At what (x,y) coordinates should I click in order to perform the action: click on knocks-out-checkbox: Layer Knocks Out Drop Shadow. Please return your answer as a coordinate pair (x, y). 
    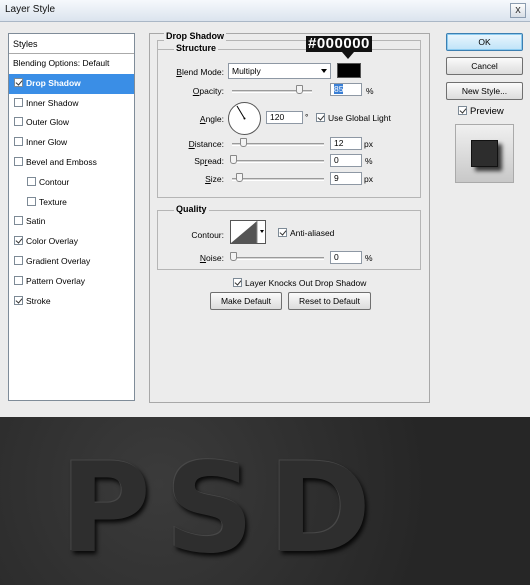
    Looking at the image, I should click on (299, 283).